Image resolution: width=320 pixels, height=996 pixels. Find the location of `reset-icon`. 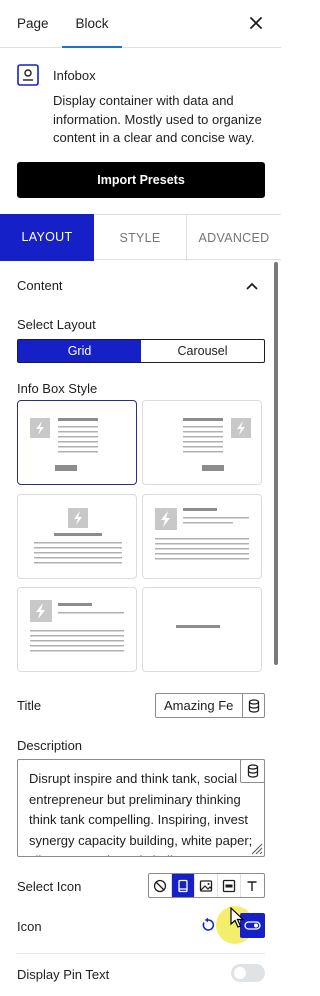

reset-icon is located at coordinates (208, 925).